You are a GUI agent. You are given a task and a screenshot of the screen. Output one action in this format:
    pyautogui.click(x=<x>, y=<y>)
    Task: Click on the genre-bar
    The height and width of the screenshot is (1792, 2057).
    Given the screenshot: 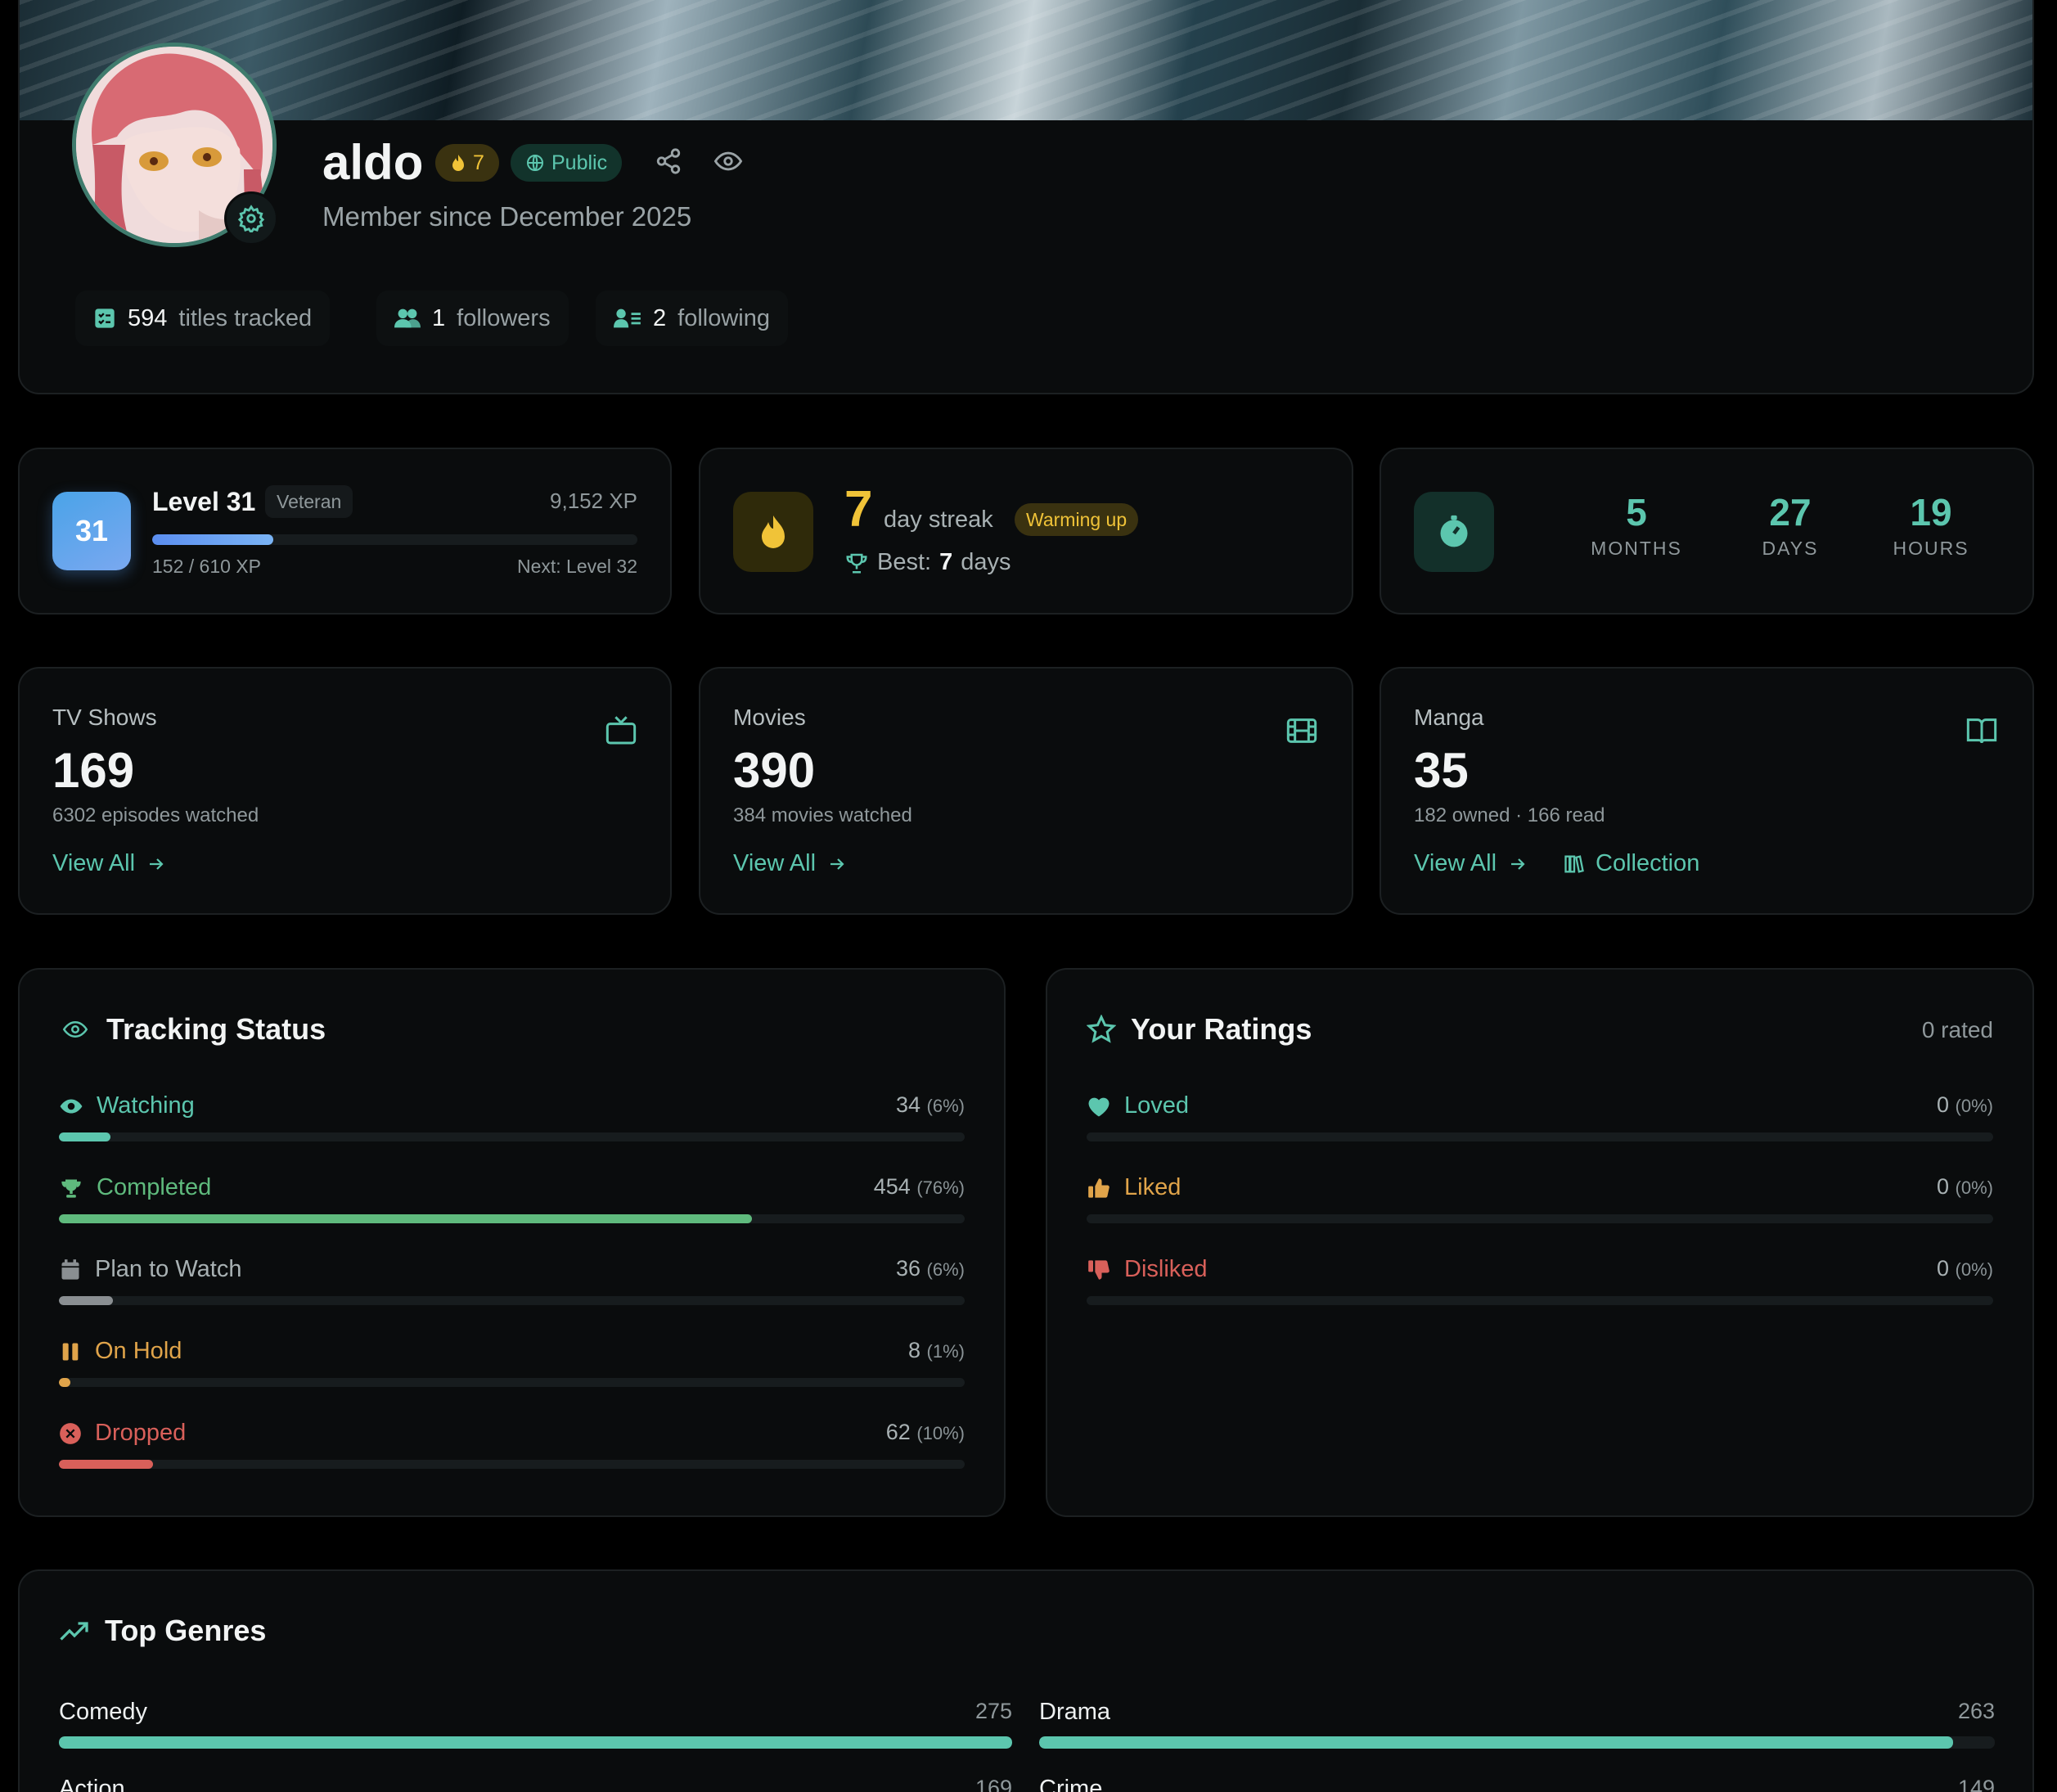 What is the action you would take?
    pyautogui.click(x=1517, y=1742)
    